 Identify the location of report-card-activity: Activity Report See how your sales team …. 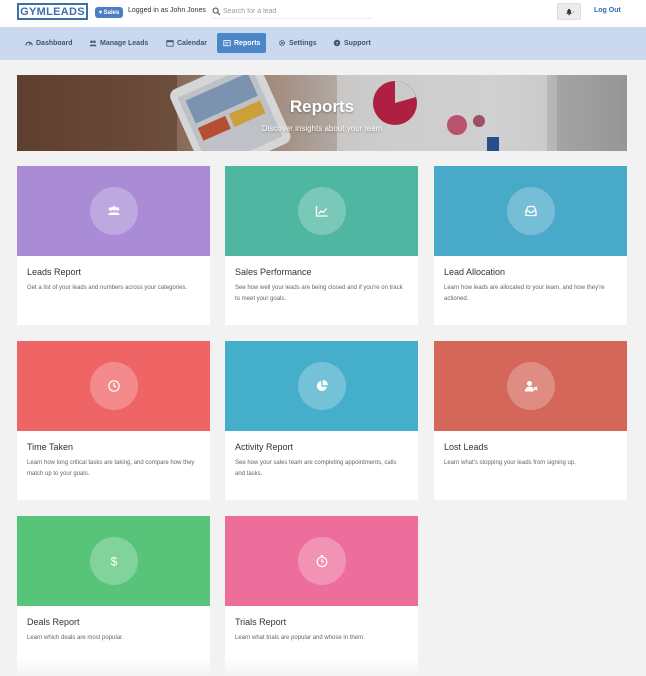
(321, 420).